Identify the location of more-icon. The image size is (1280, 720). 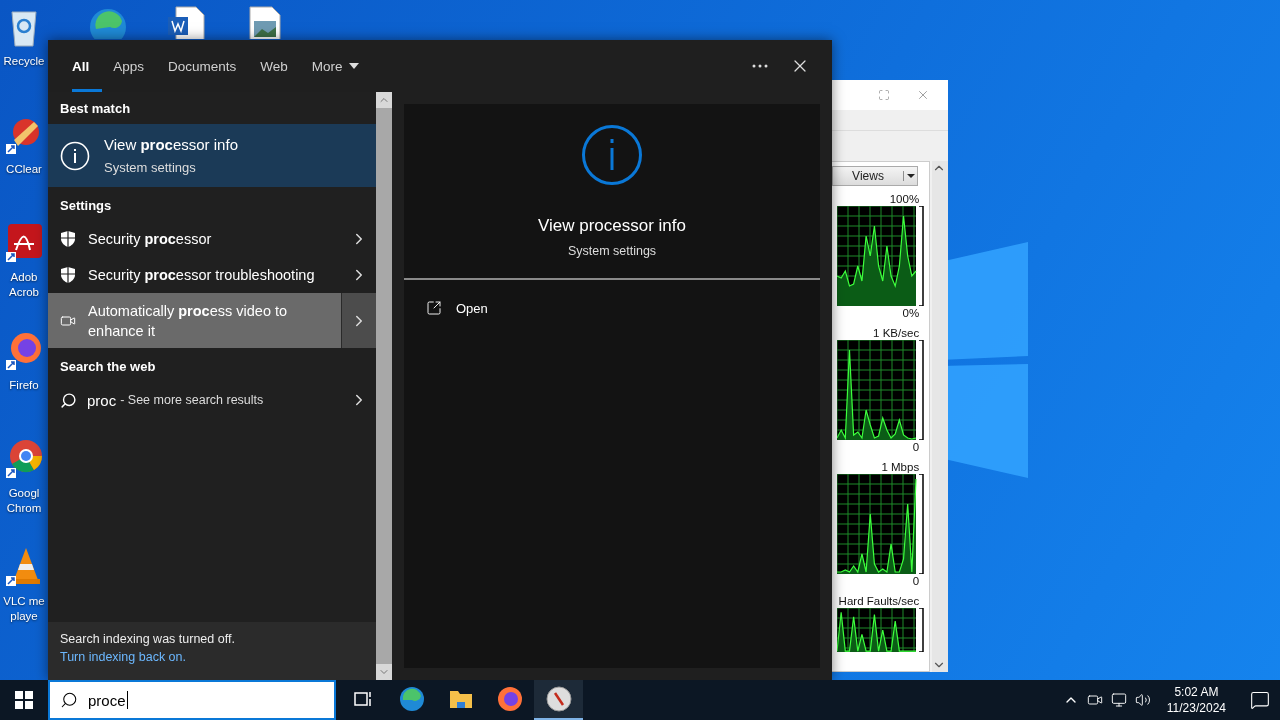
(760, 66).